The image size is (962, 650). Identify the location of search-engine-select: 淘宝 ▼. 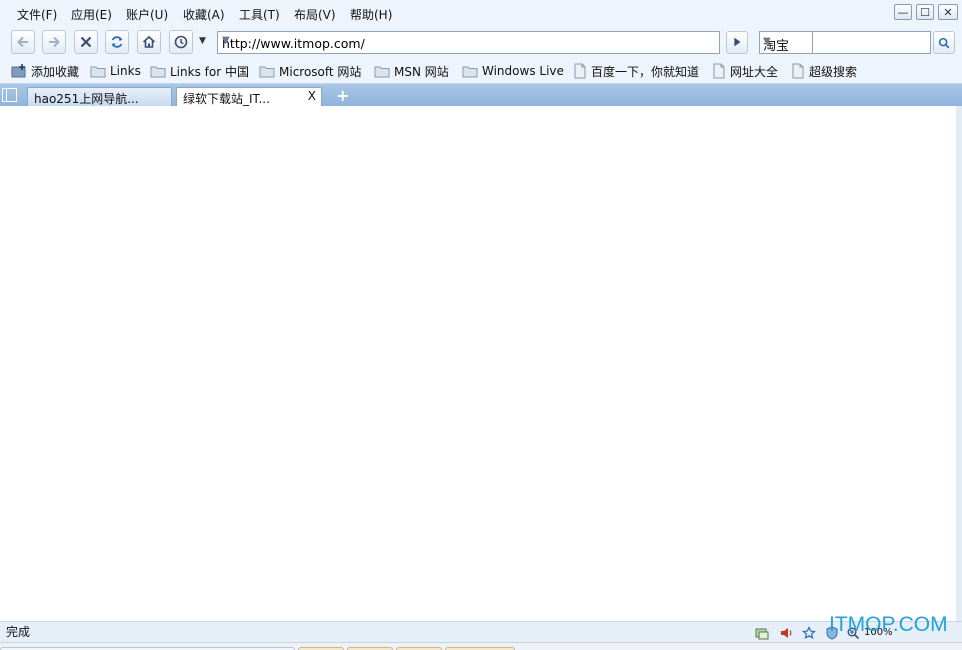
(786, 42).